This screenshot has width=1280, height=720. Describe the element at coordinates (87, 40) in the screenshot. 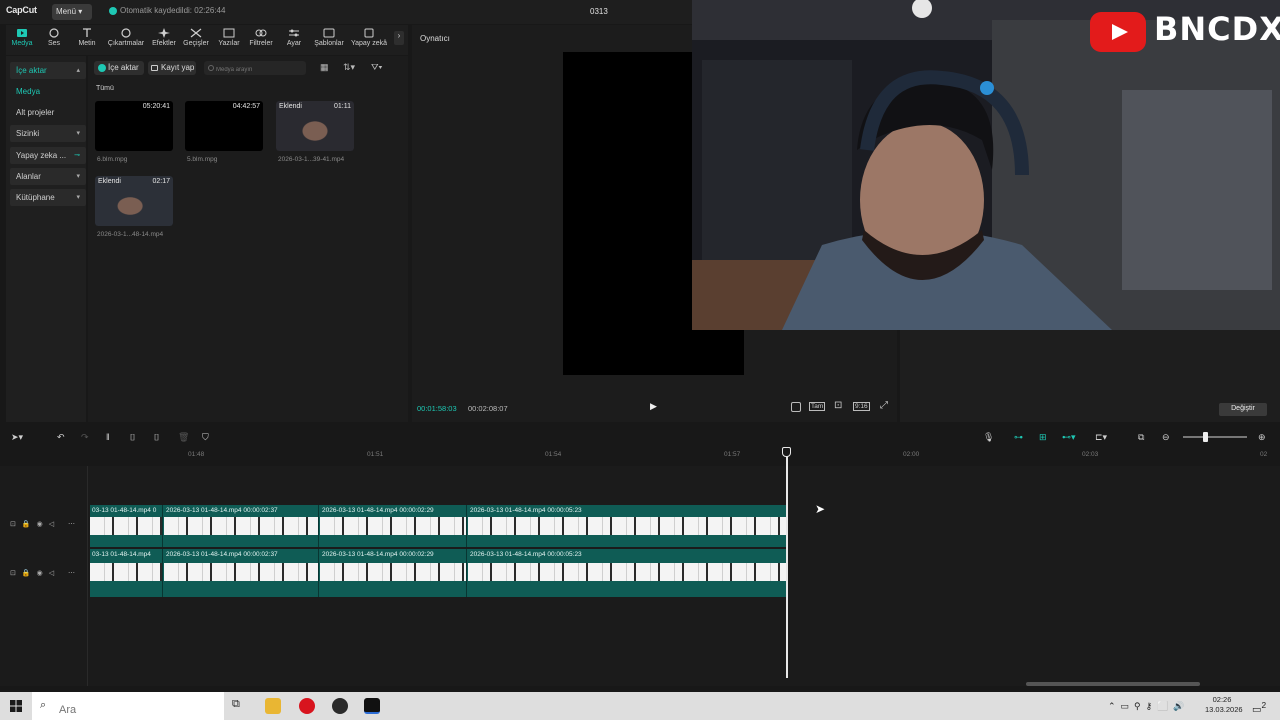

I see `tab-text: Metin` at that location.